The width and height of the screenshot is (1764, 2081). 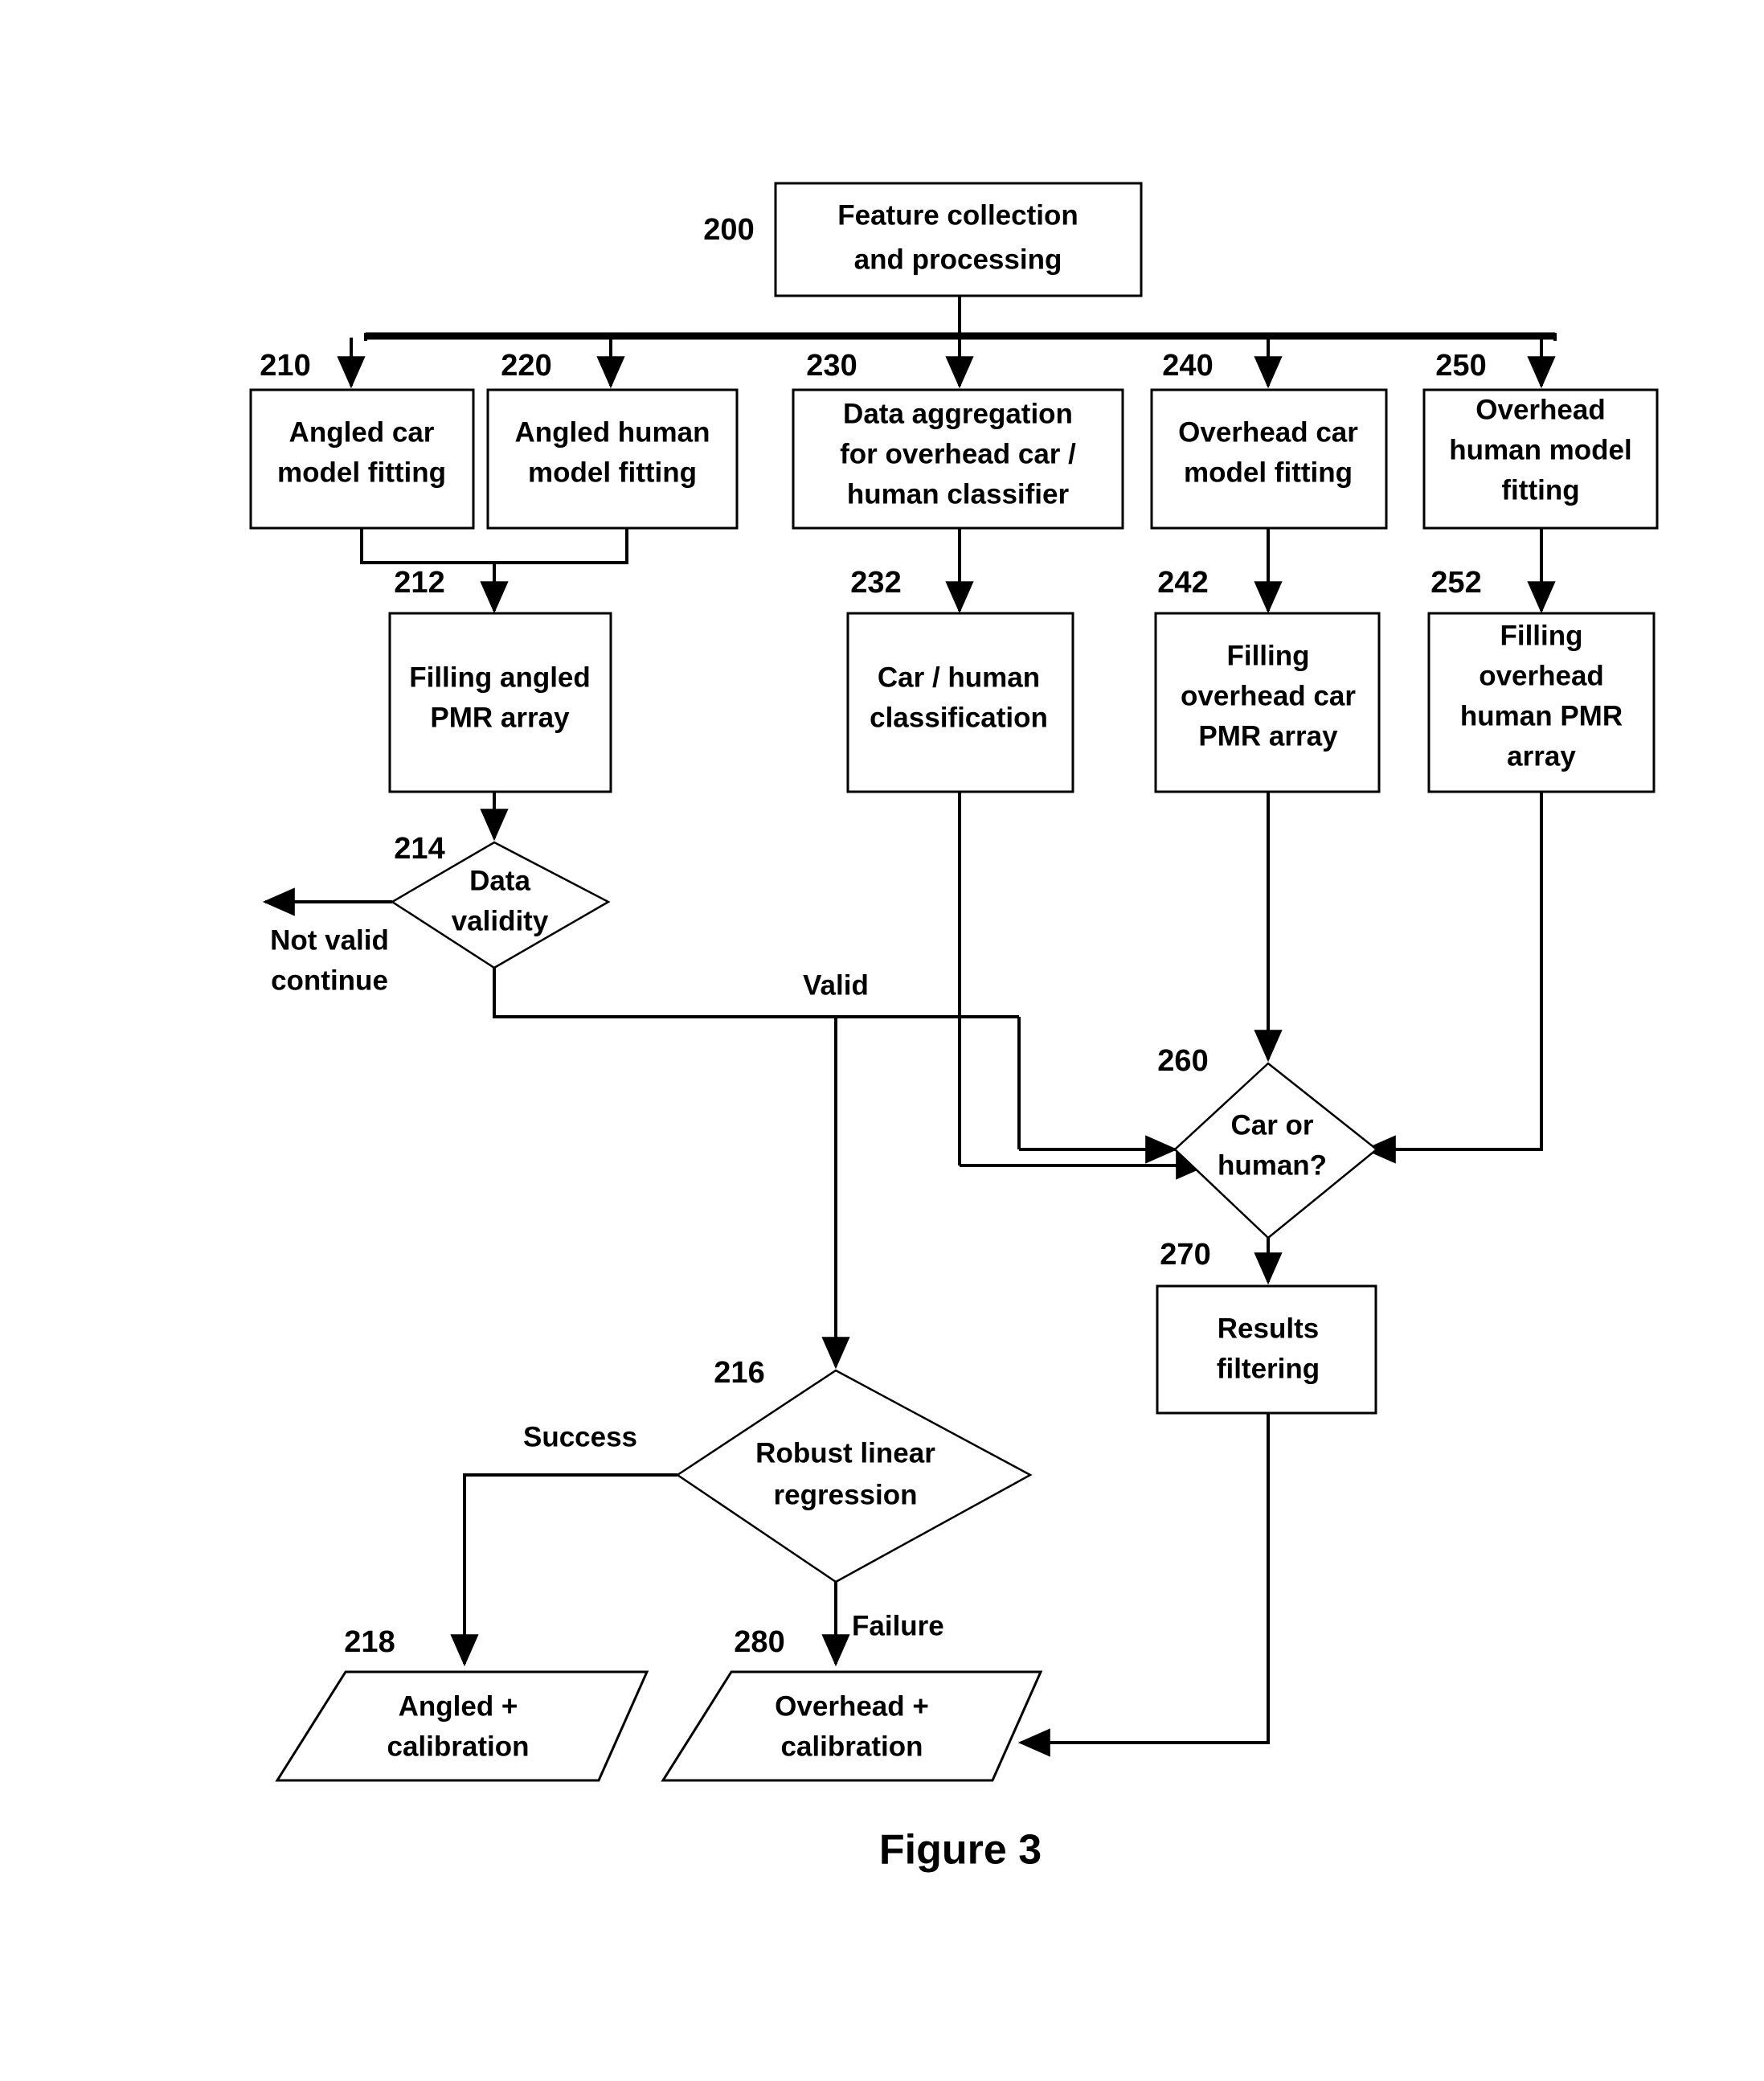 I want to click on node-232-line-2: classification, so click(x=959, y=717).